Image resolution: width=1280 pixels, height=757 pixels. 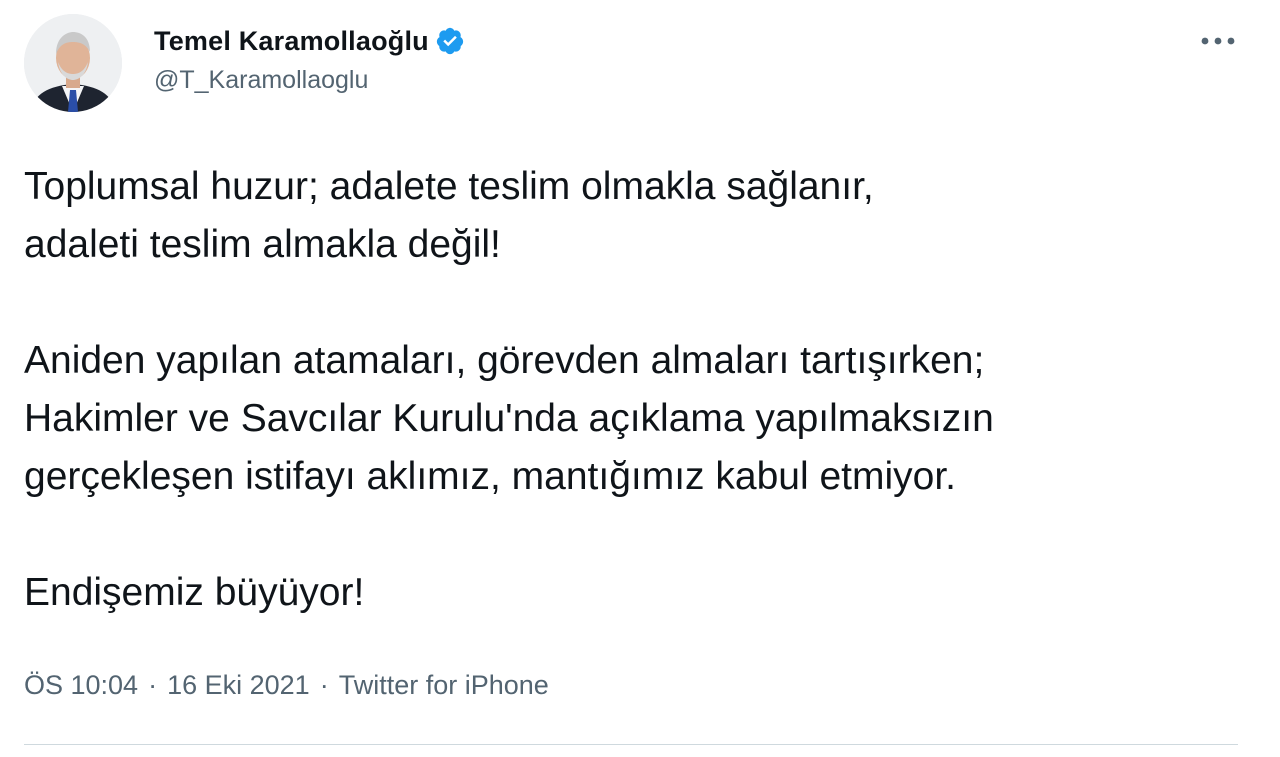 I want to click on author-display-name: Temel Karamollaoğlu, so click(x=291, y=41).